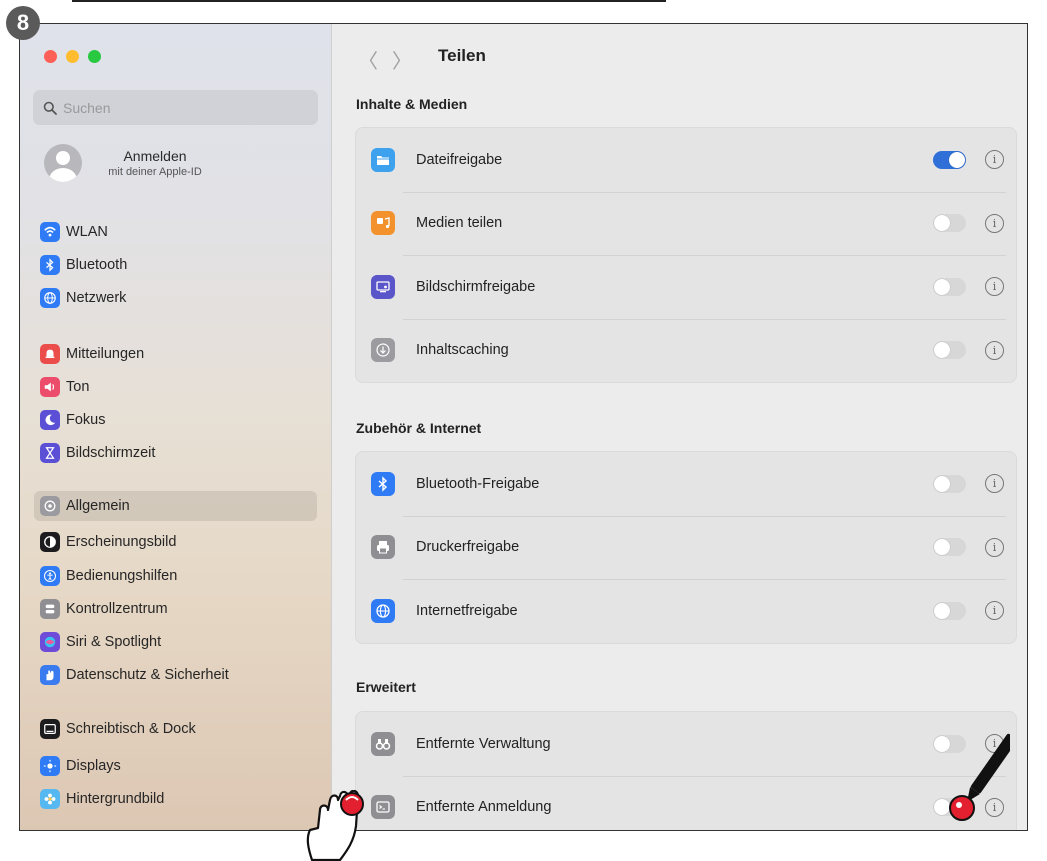 This screenshot has height=861, width=1047. What do you see at coordinates (50, 729) in the screenshot?
I see `dock-icon` at bounding box center [50, 729].